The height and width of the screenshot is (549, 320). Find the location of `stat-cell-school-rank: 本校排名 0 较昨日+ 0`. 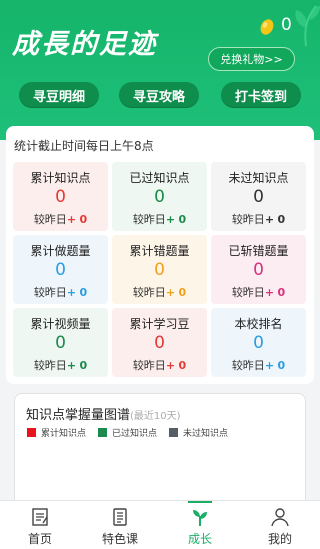

stat-cell-school-rank: 本校排名 0 较昨日+ 0 is located at coordinates (258, 342).